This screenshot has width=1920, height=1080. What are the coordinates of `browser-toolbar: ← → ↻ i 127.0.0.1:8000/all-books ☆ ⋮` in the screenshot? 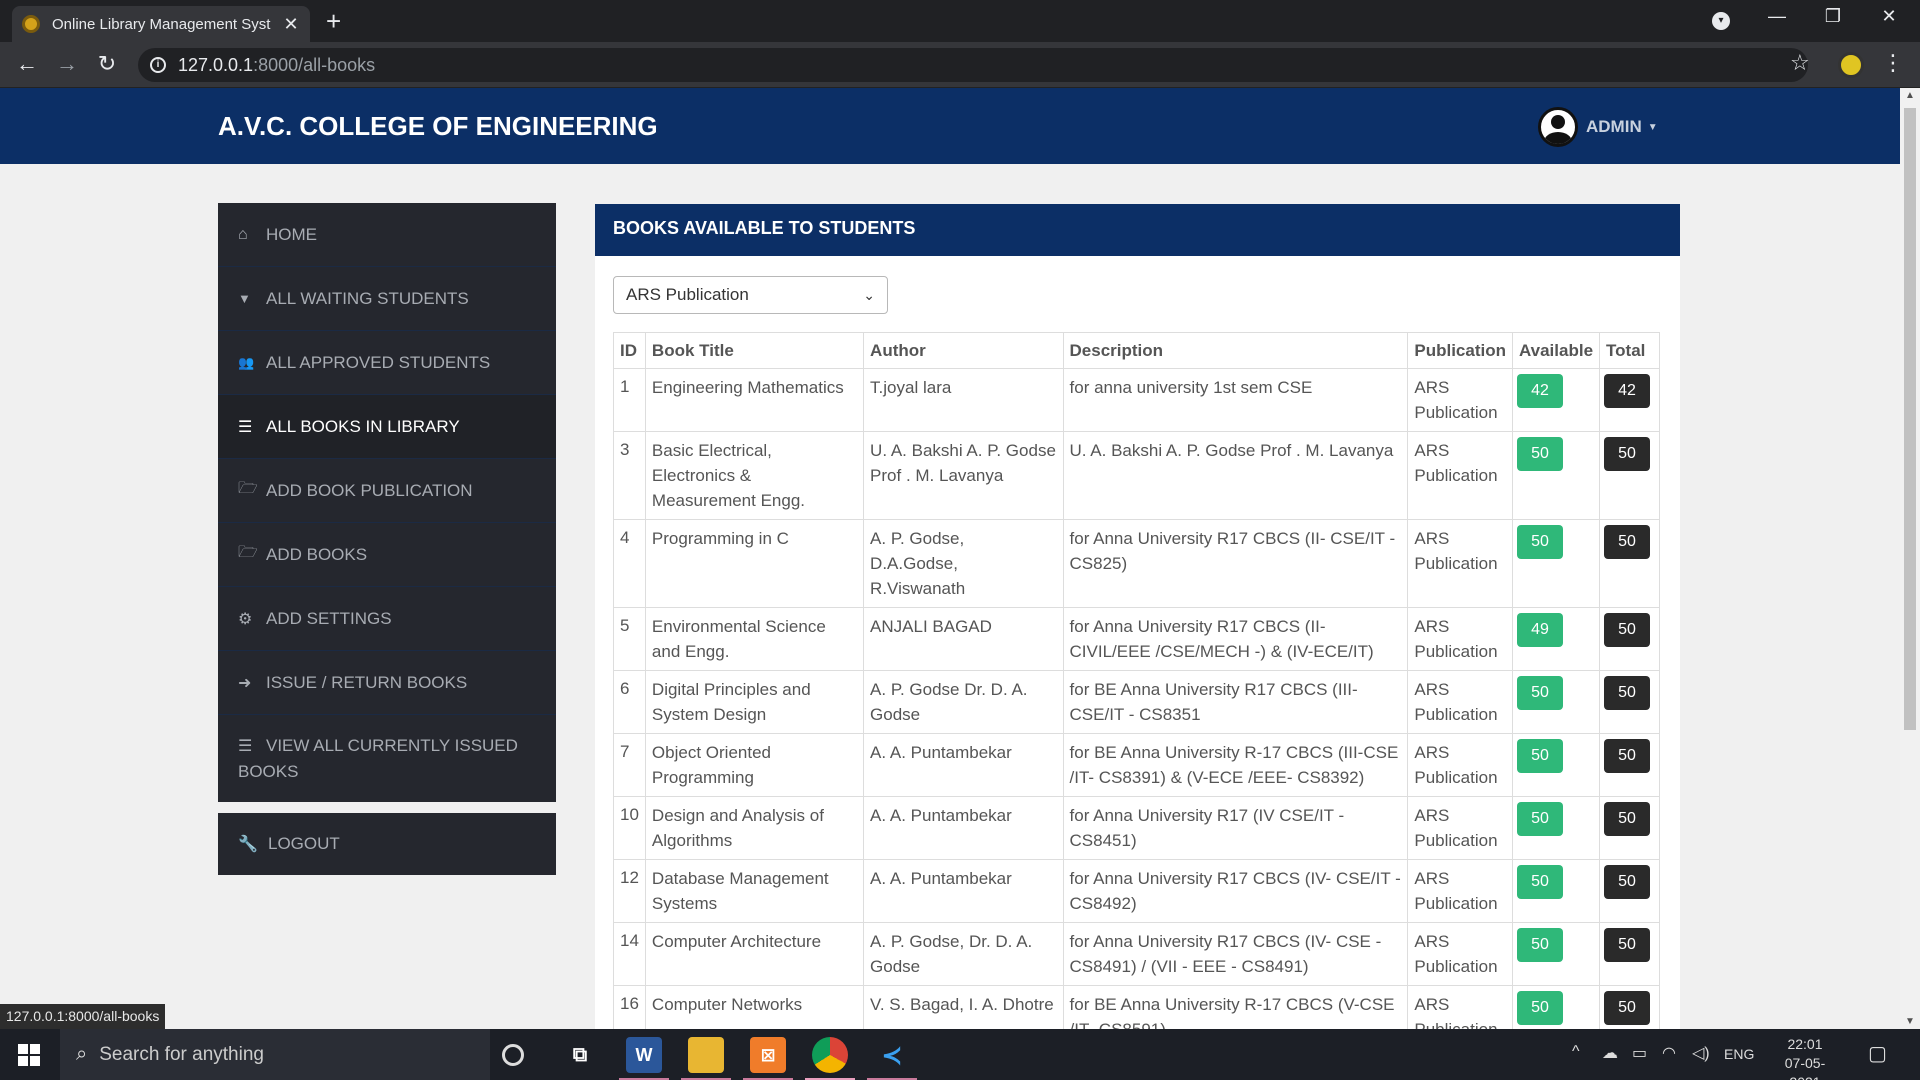 It's located at (960, 65).